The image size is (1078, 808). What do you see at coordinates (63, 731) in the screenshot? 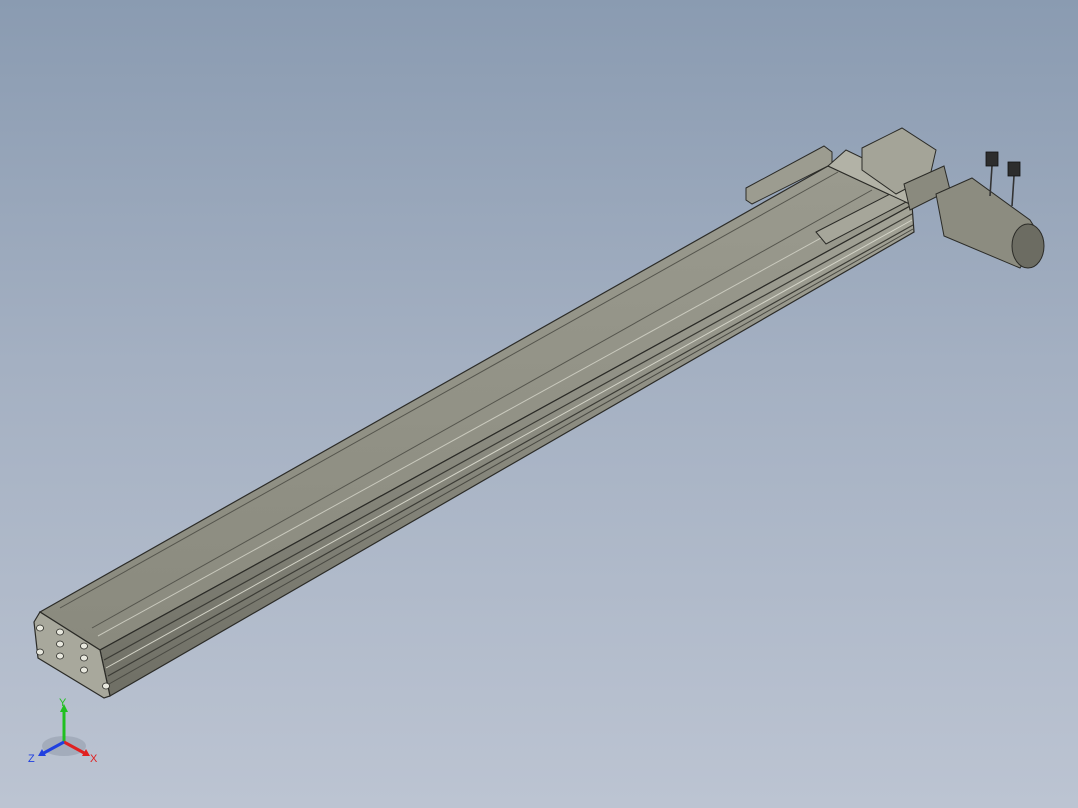
I see `axis-triad-graphic: Y X Z` at bounding box center [63, 731].